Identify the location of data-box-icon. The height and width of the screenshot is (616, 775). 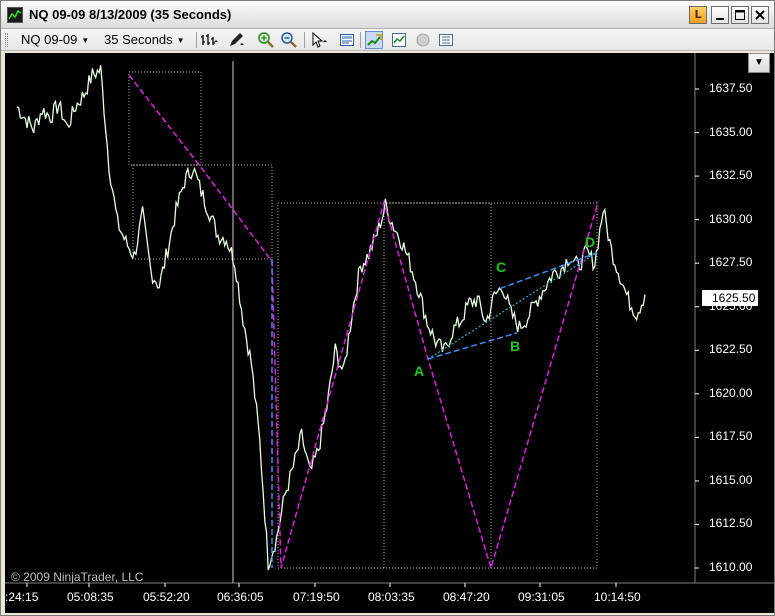
(347, 40).